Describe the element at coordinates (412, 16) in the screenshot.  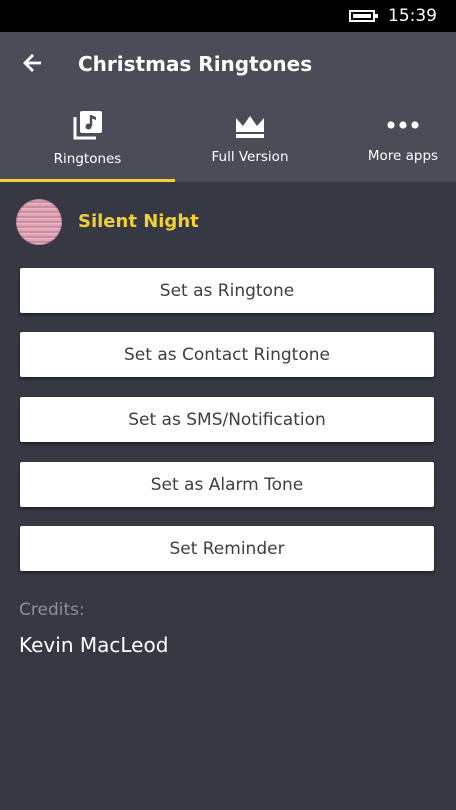
I see `status-time: 15:39` at that location.